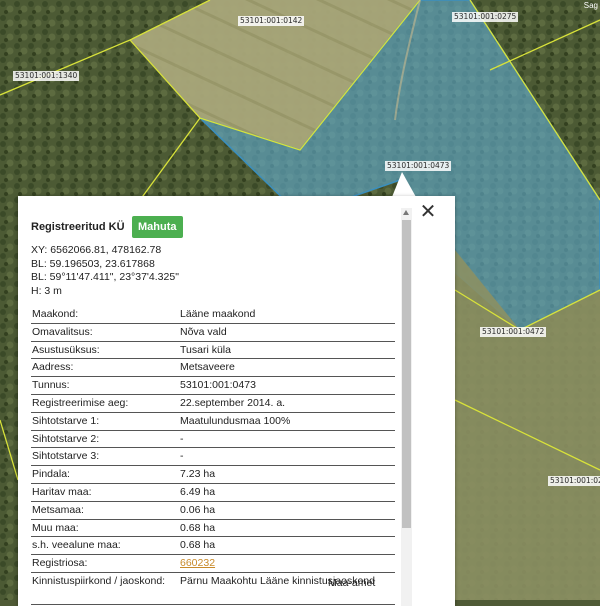  I want to click on row-value: Tusari küla, so click(287, 350).